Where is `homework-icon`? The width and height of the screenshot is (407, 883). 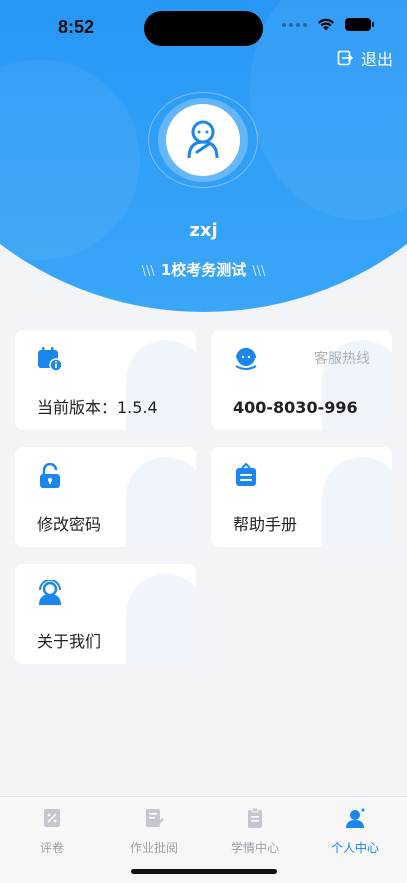
homework-icon is located at coordinates (155, 818).